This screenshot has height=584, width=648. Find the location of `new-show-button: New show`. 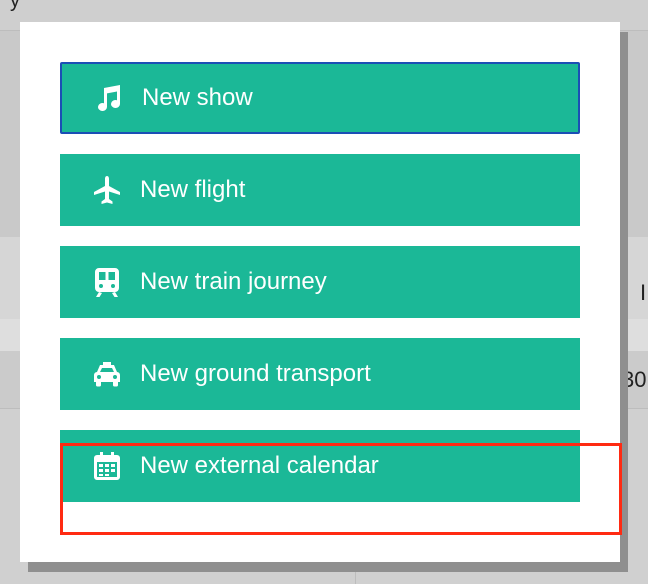

new-show-button: New show is located at coordinates (320, 98).